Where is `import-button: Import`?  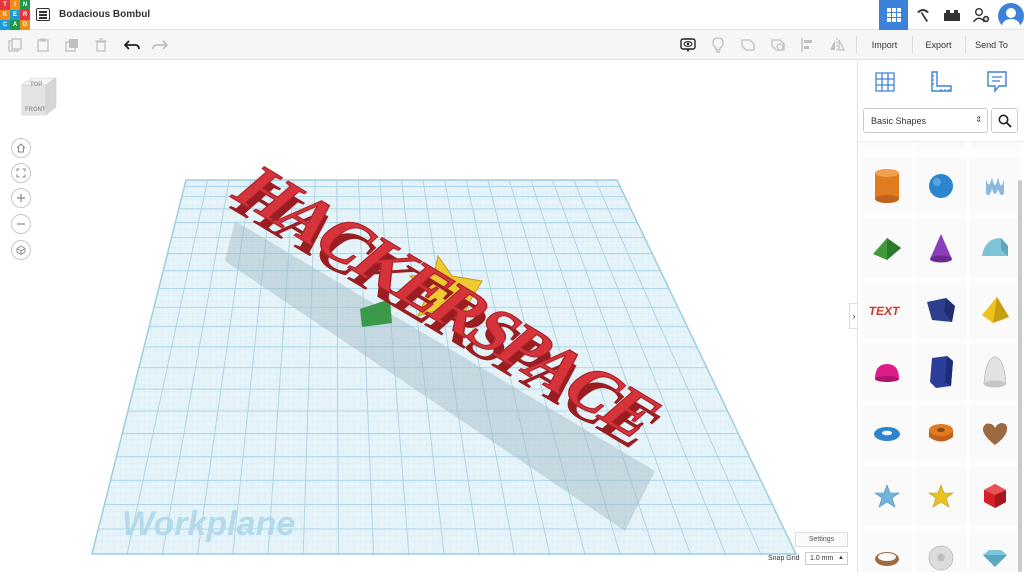
import-button: Import is located at coordinates (884, 45).